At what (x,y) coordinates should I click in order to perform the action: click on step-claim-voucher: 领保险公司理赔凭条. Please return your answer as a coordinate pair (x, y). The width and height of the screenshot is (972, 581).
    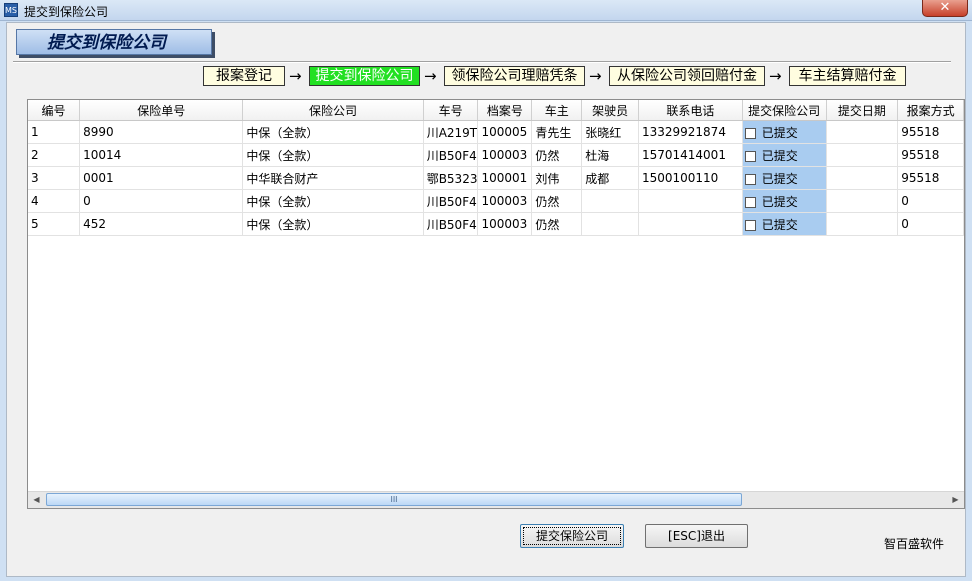
    Looking at the image, I should click on (514, 76).